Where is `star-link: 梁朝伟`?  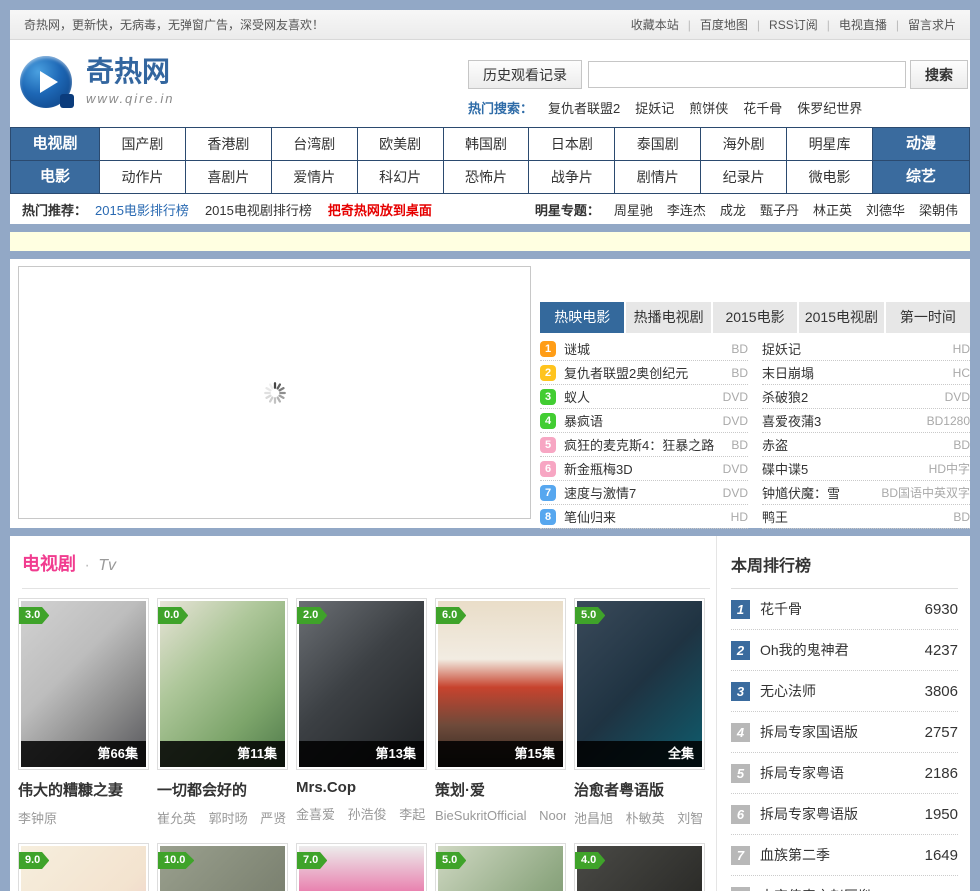
star-link: 梁朝伟 is located at coordinates (938, 209).